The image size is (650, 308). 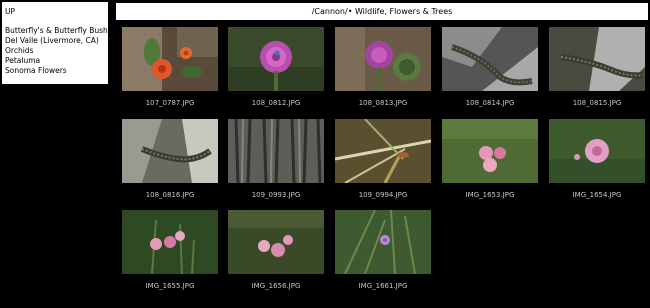 I want to click on thumbnail-item: IMG_1654.JPG, so click(x=597, y=159).